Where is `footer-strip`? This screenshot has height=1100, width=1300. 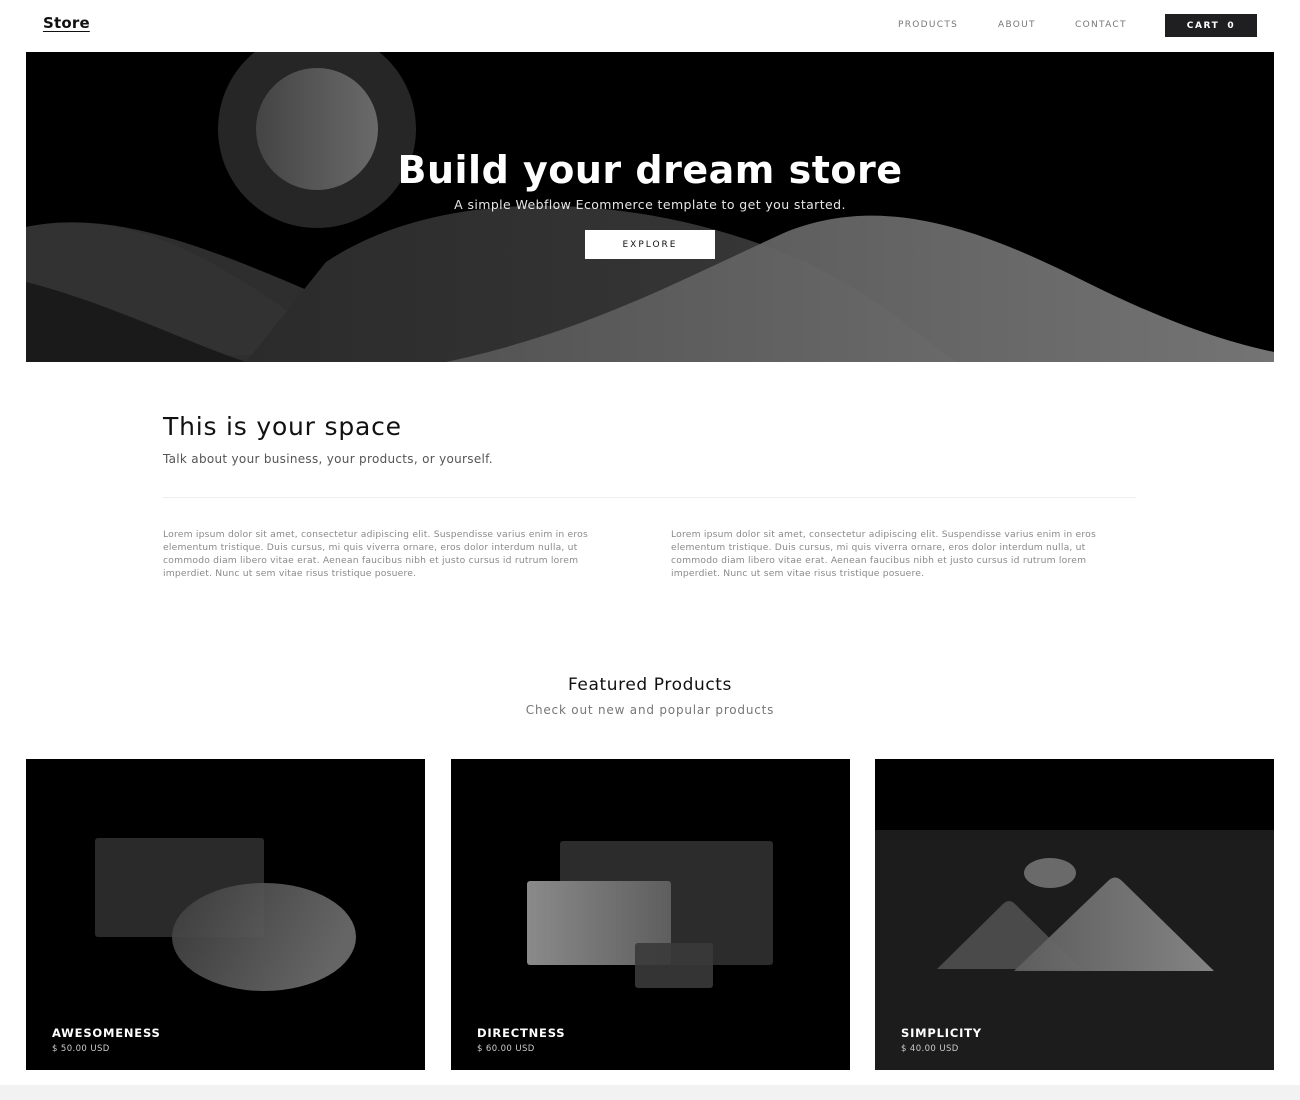
footer-strip is located at coordinates (650, 1092).